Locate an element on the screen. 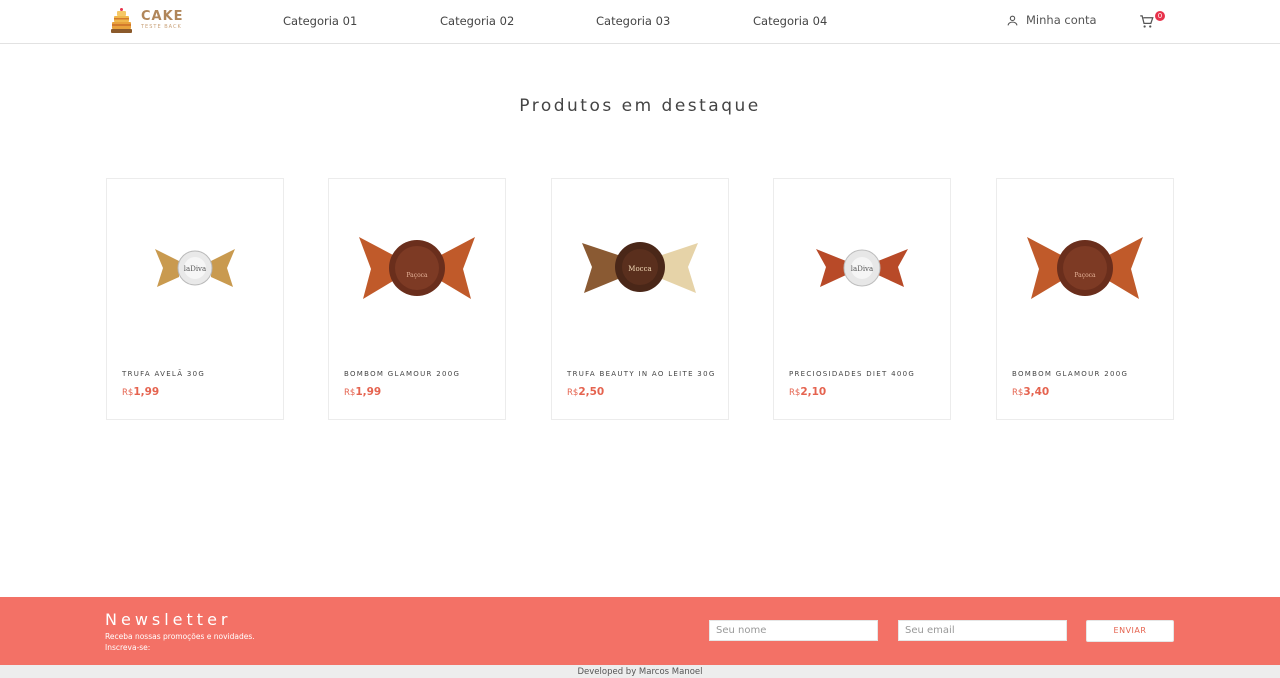  product-name: TRUFA BEAUTY IN AO LEITE 30G is located at coordinates (641, 374).